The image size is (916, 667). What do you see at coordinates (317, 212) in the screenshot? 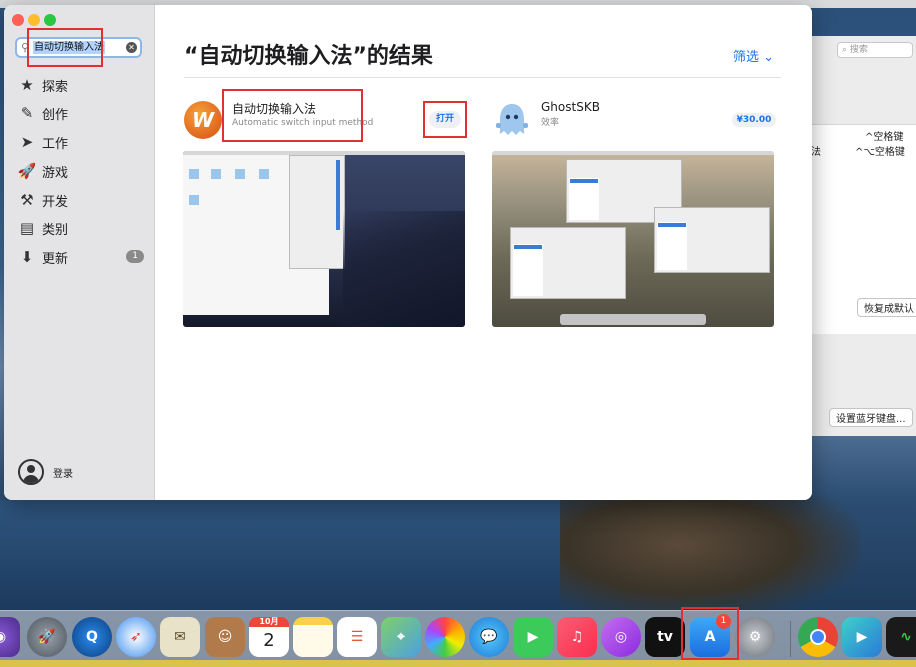
I see `screenshot-dropdown-menu` at bounding box center [317, 212].